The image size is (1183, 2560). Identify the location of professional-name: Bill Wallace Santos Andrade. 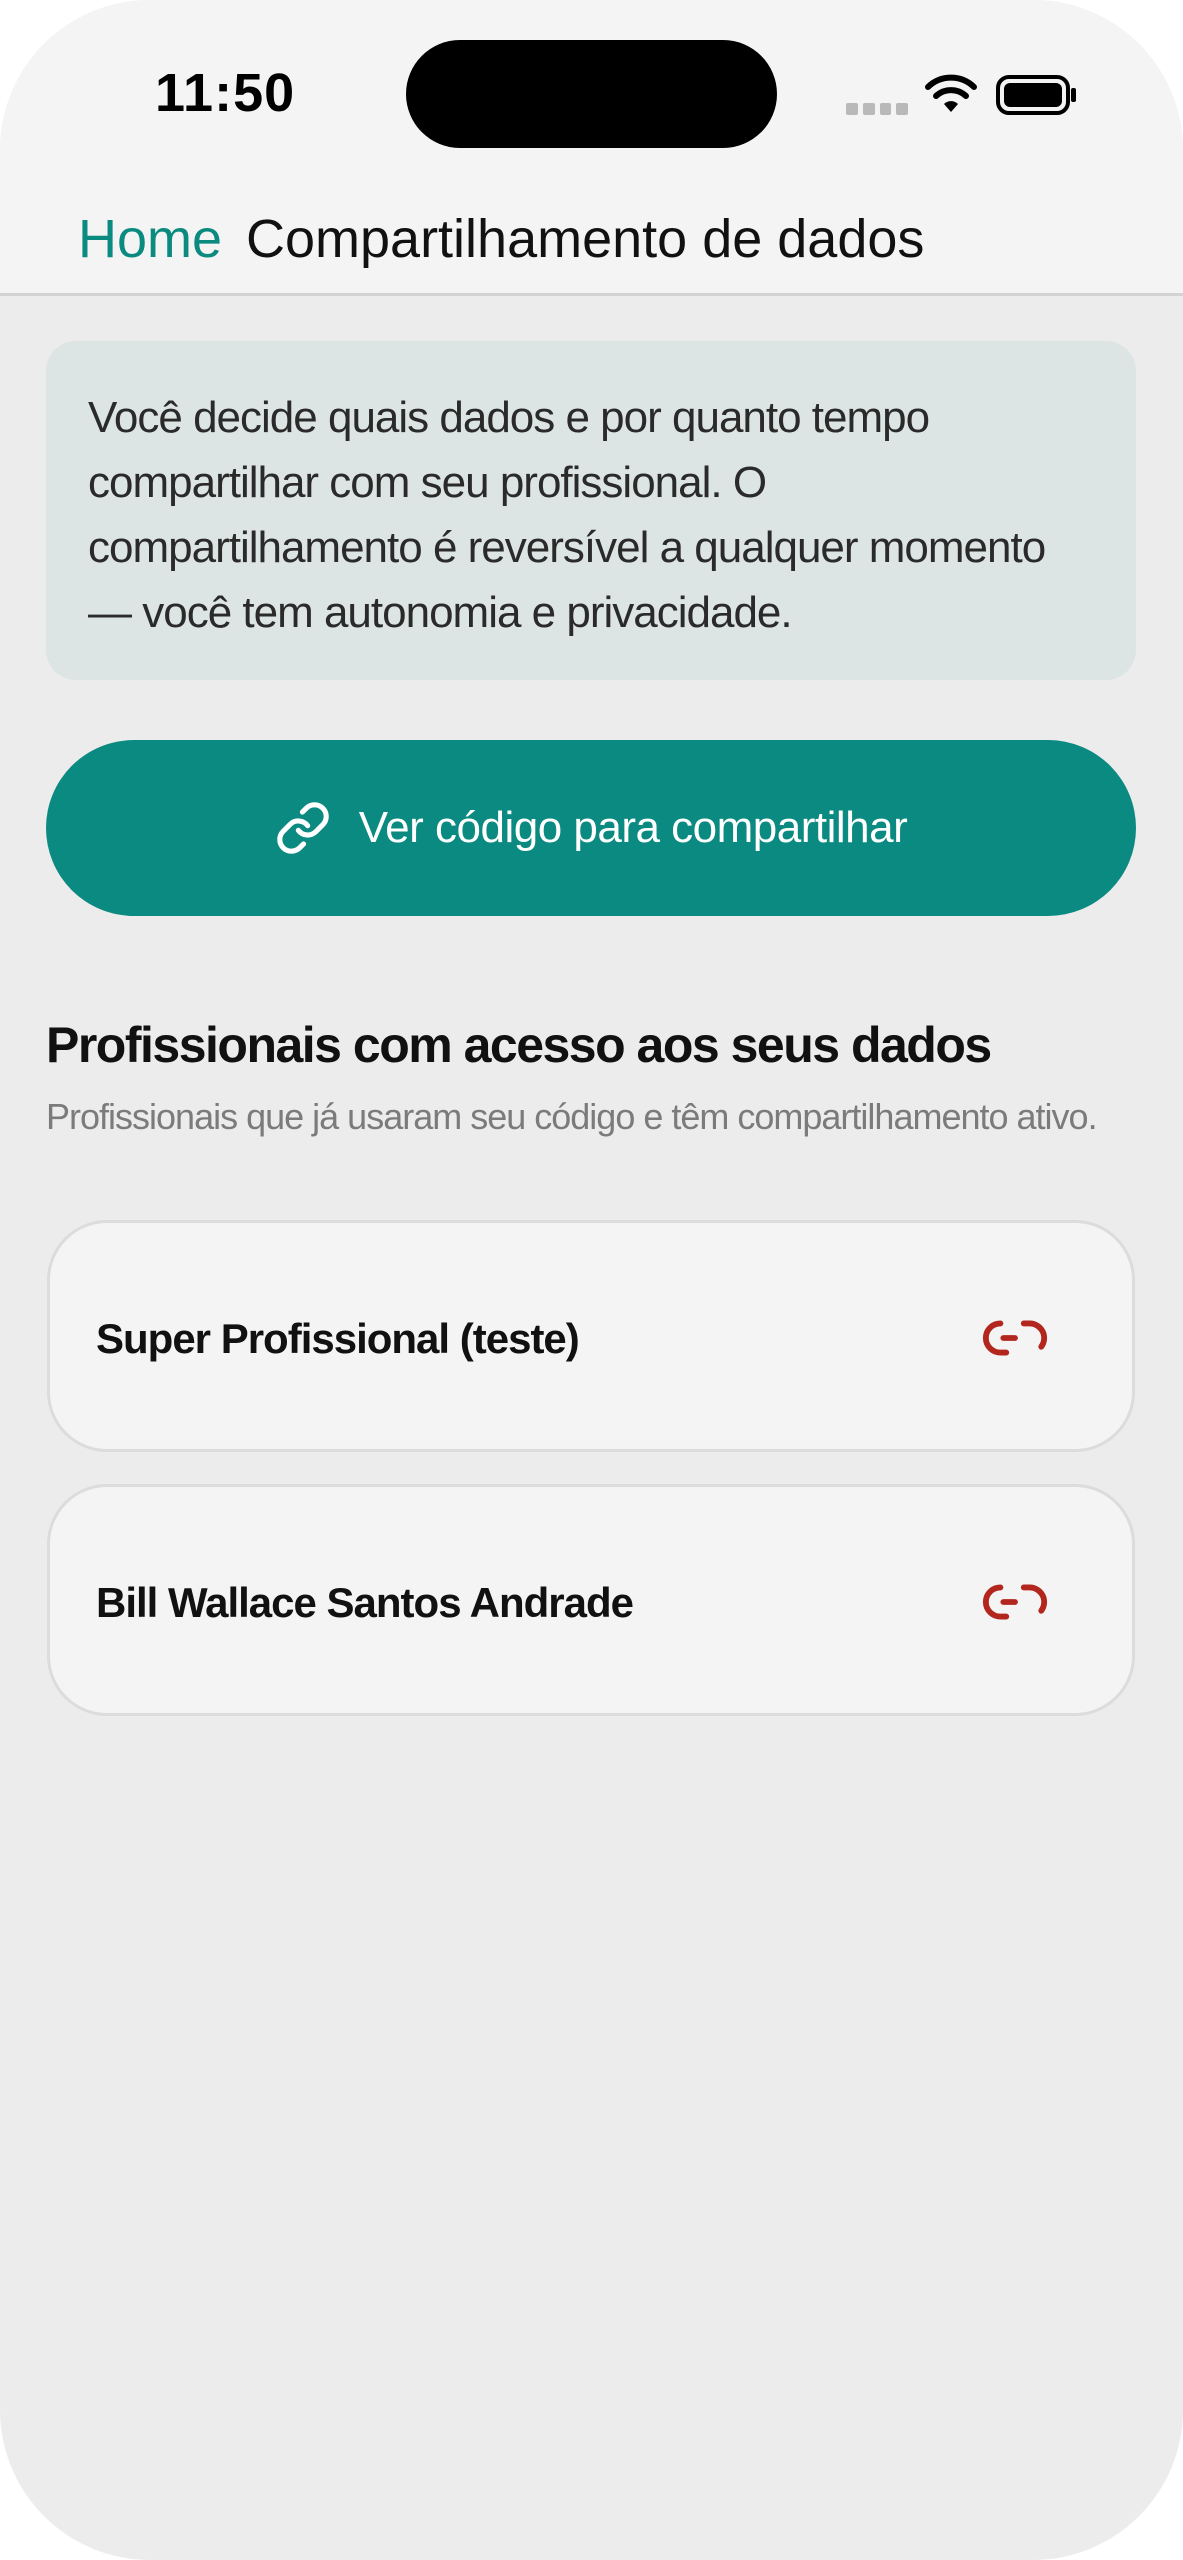
(365, 1602).